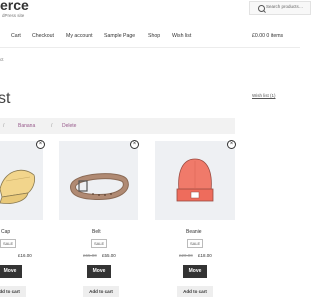 The height and width of the screenshot is (300, 320). I want to click on page-title: st, so click(5, 98).